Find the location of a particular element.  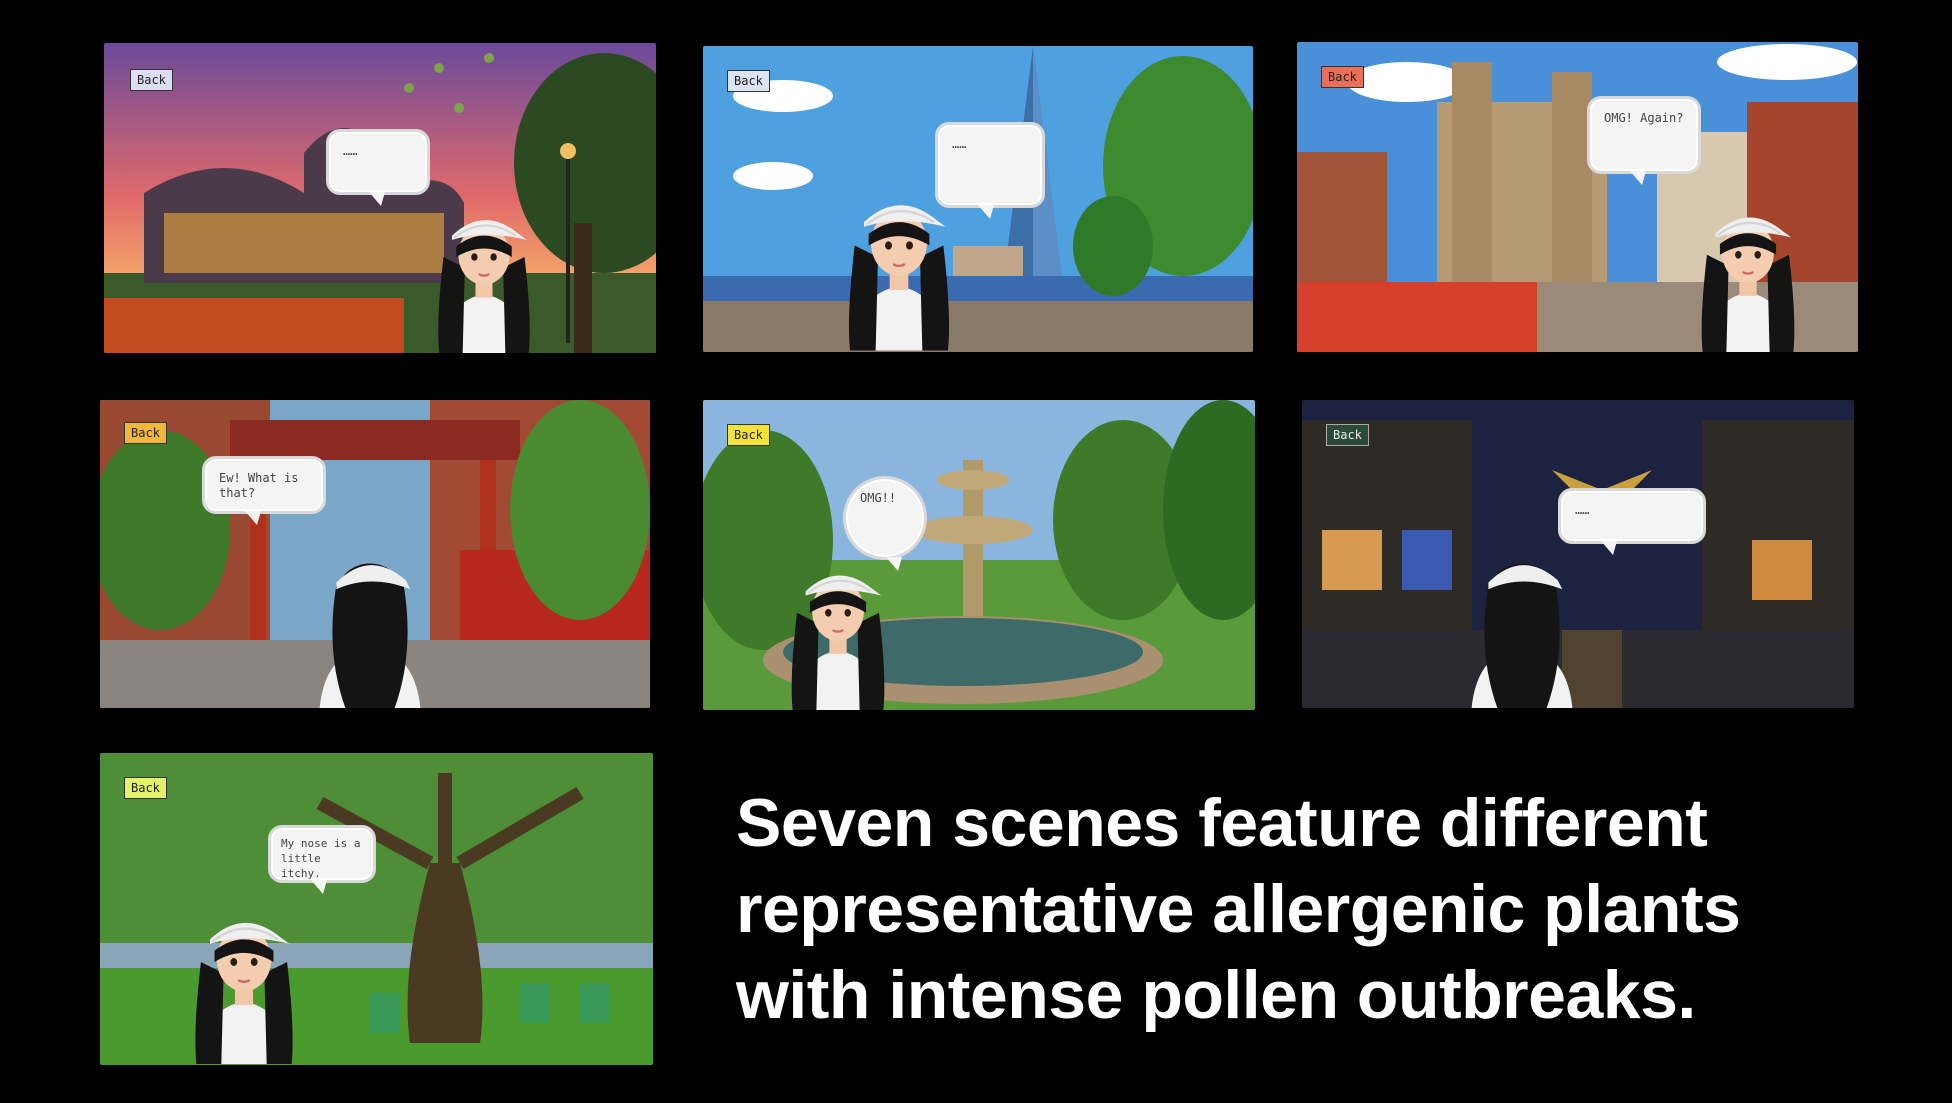

scene-4-chinatown: Back Ew! What is that? is located at coordinates (375, 554).